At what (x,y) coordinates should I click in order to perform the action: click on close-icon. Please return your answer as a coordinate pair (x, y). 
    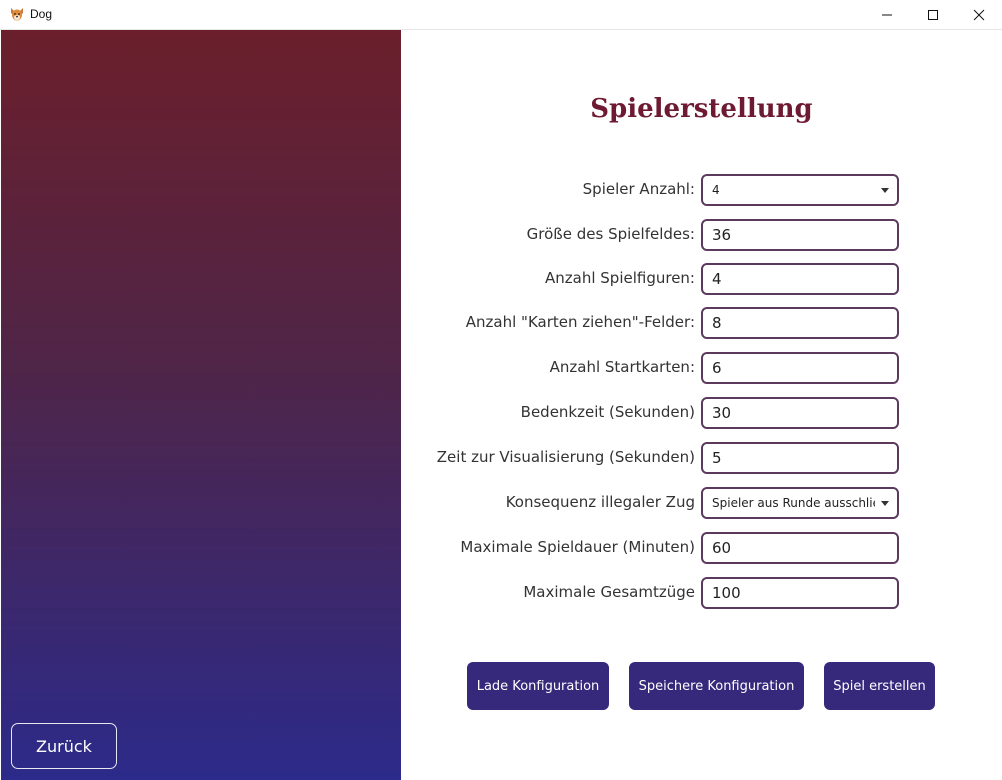
    Looking at the image, I should click on (979, 15).